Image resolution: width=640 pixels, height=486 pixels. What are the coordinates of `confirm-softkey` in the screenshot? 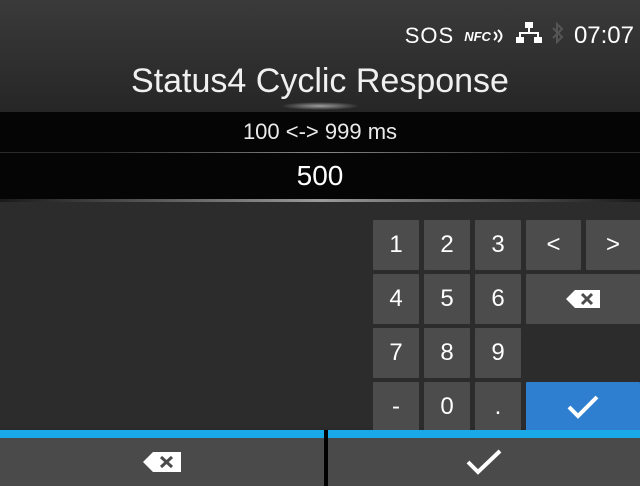 It's located at (484, 458).